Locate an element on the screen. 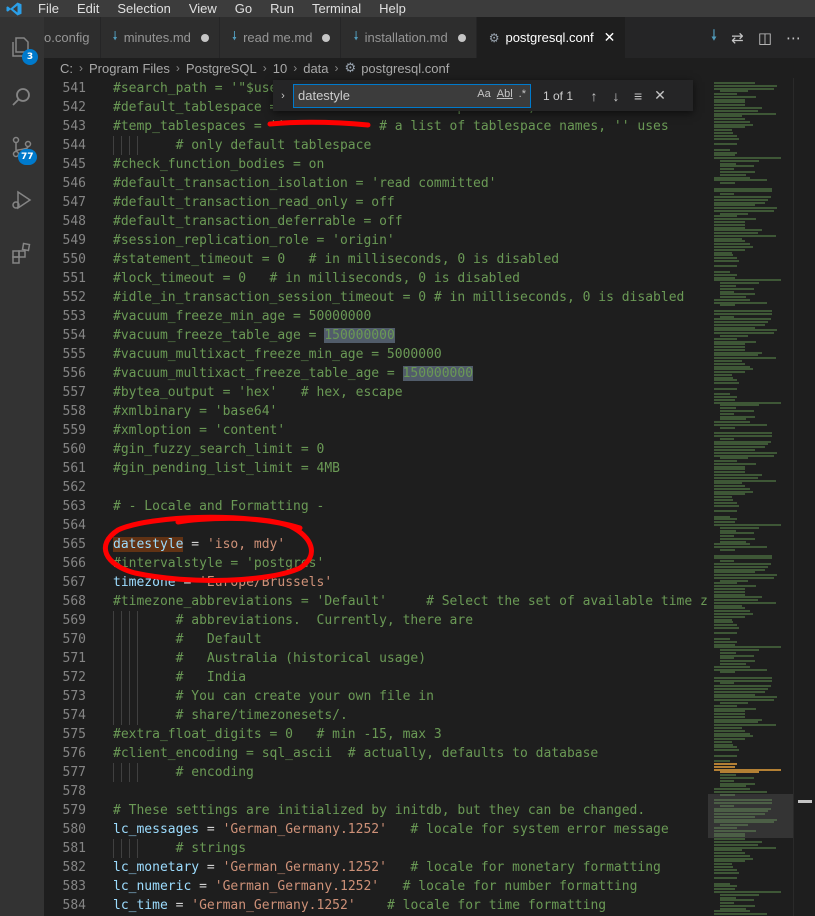 This screenshot has width=815, height=916. code-line: 553 #vacuum_freeze_min_age = 50000000 is located at coordinates (376, 316).